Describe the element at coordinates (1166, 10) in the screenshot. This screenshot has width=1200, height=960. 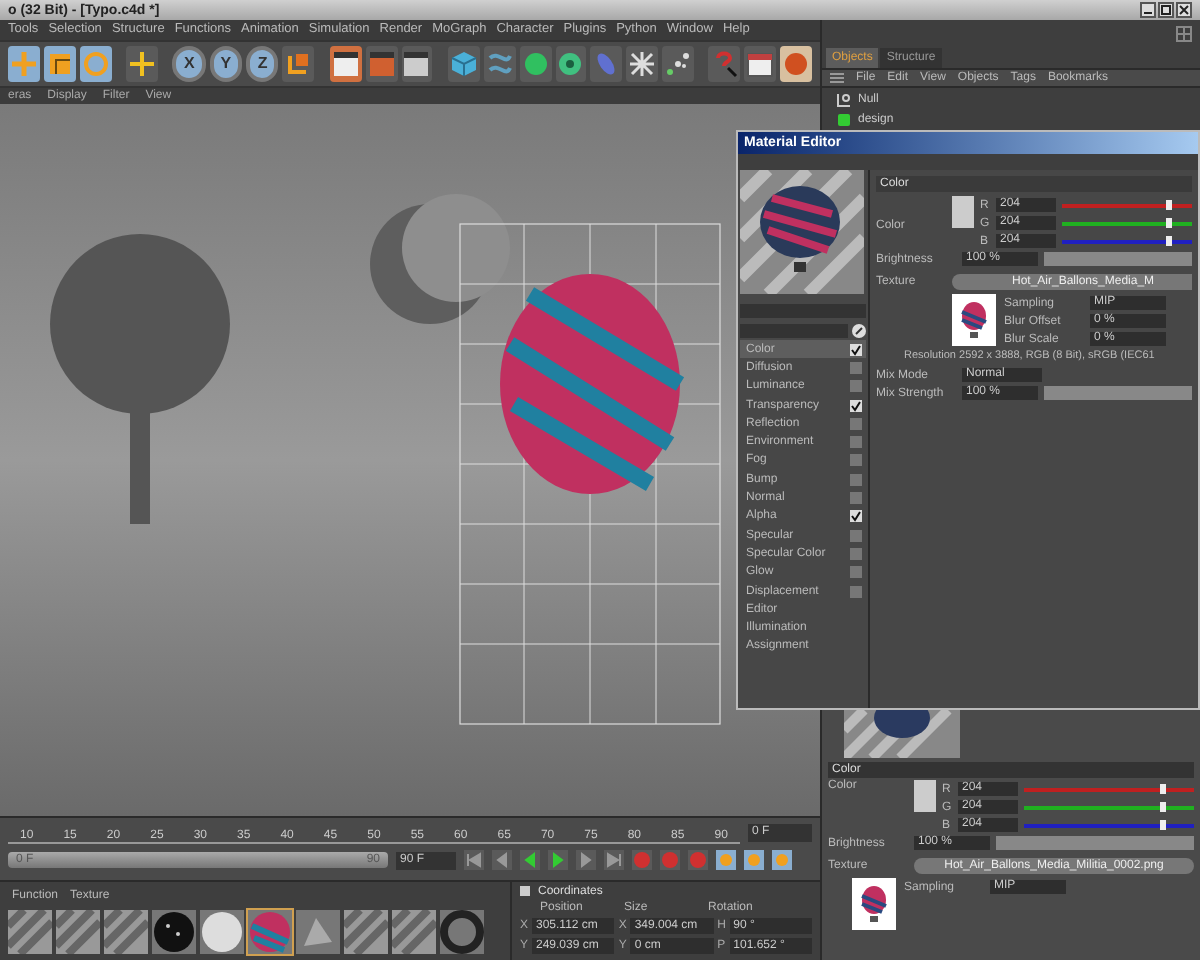
I see `maximize-icon` at that location.